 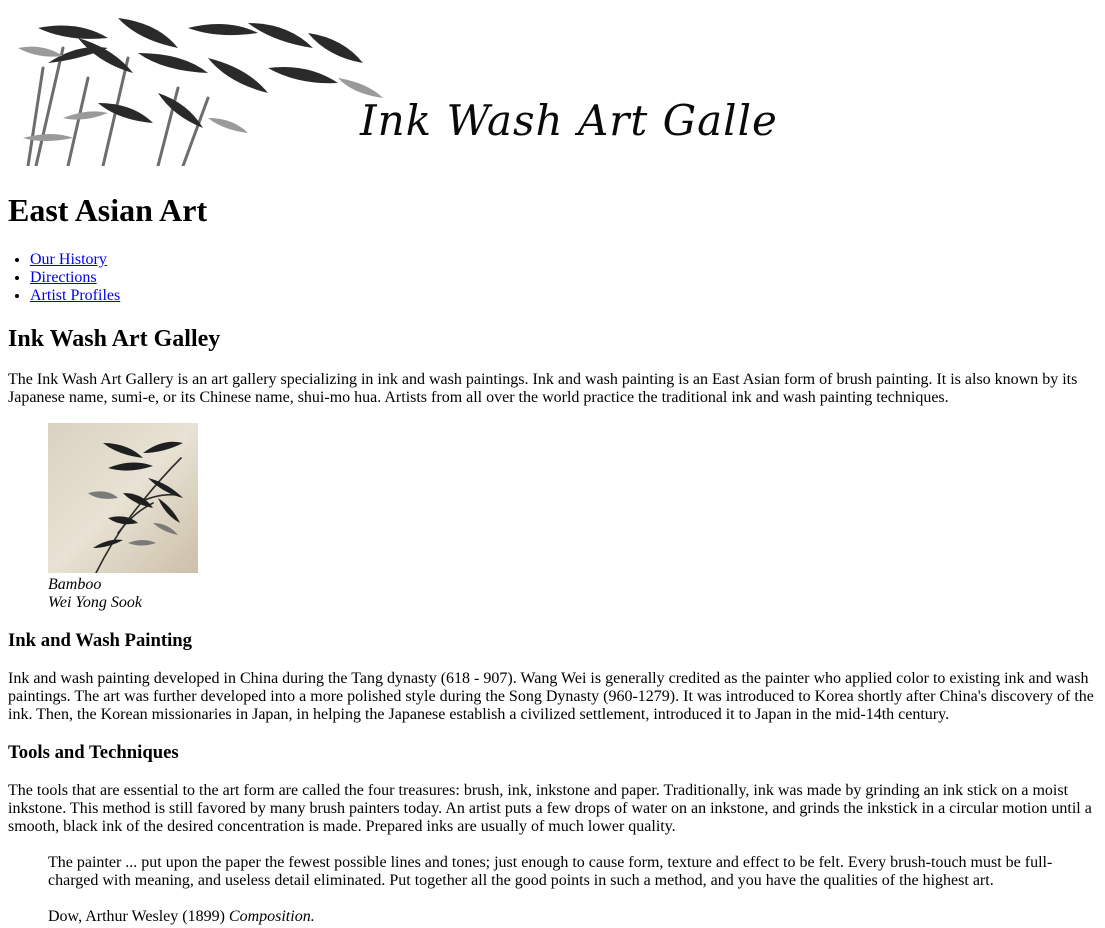 What do you see at coordinates (123, 498) in the screenshot?
I see `bamboo-painting-image` at bounding box center [123, 498].